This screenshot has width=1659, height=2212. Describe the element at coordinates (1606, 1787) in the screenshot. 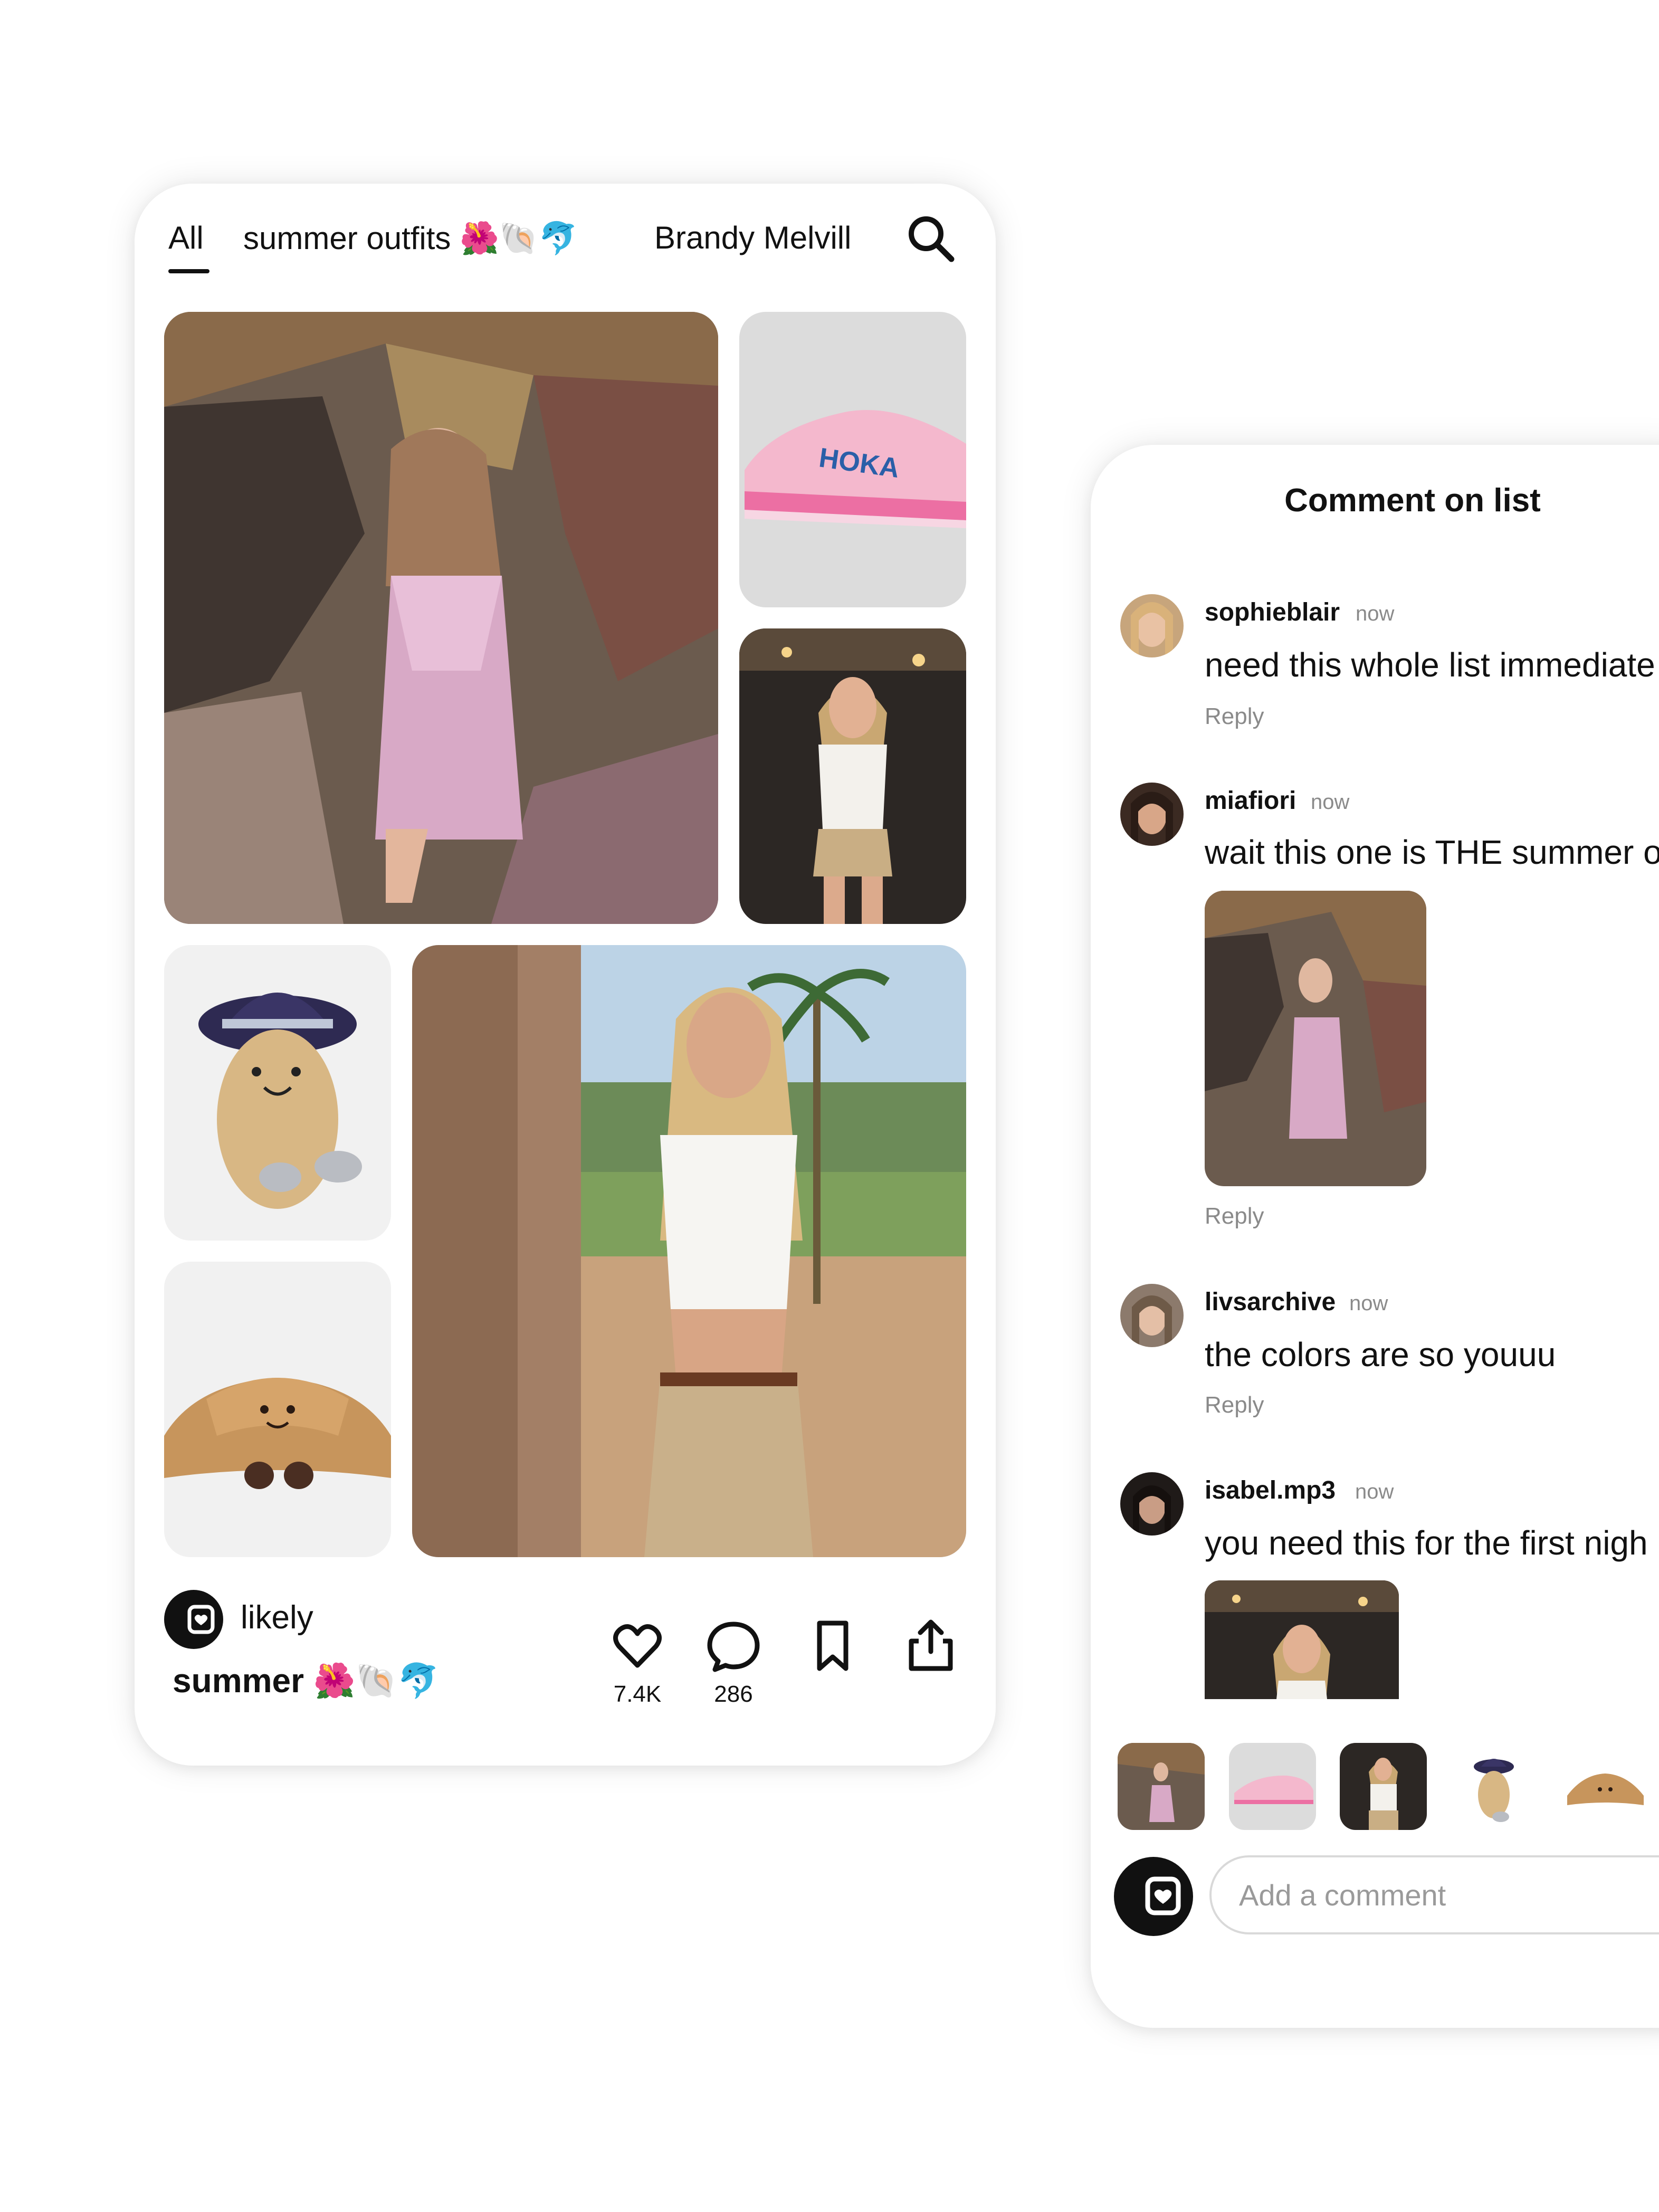

I see `thumbnail-croissant-plush` at that location.